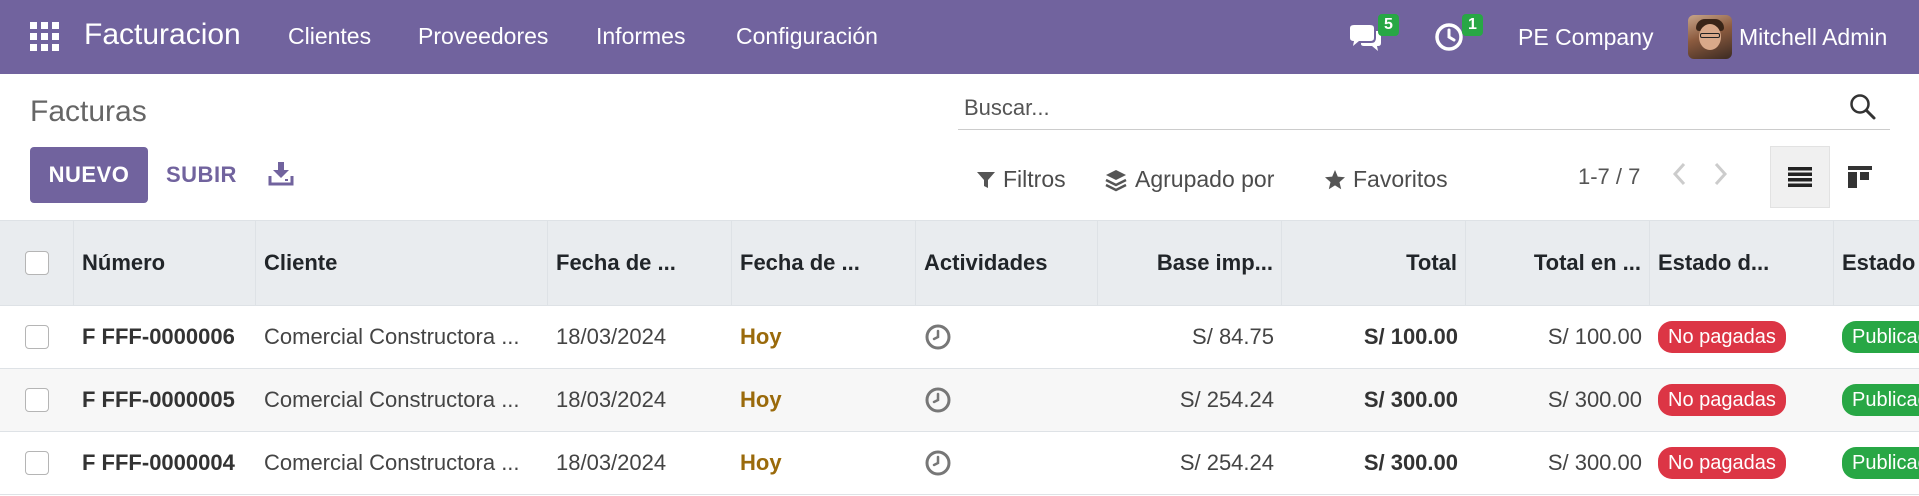  I want to click on column-actividades: Actividades, so click(1007, 263).